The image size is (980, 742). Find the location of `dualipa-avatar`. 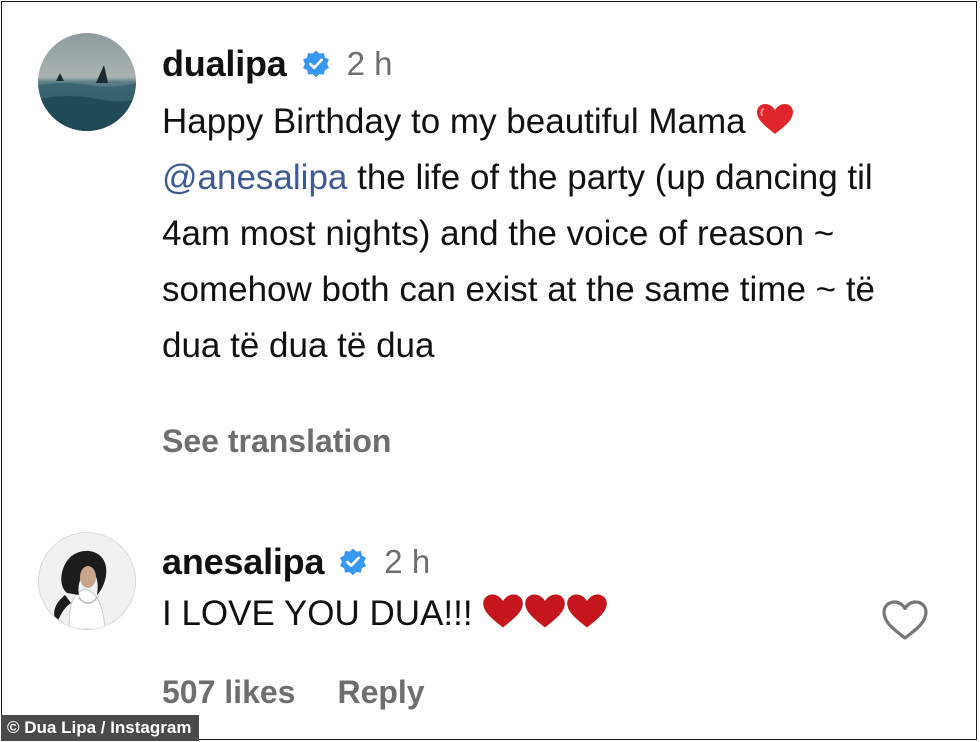

dualipa-avatar is located at coordinates (87, 82).